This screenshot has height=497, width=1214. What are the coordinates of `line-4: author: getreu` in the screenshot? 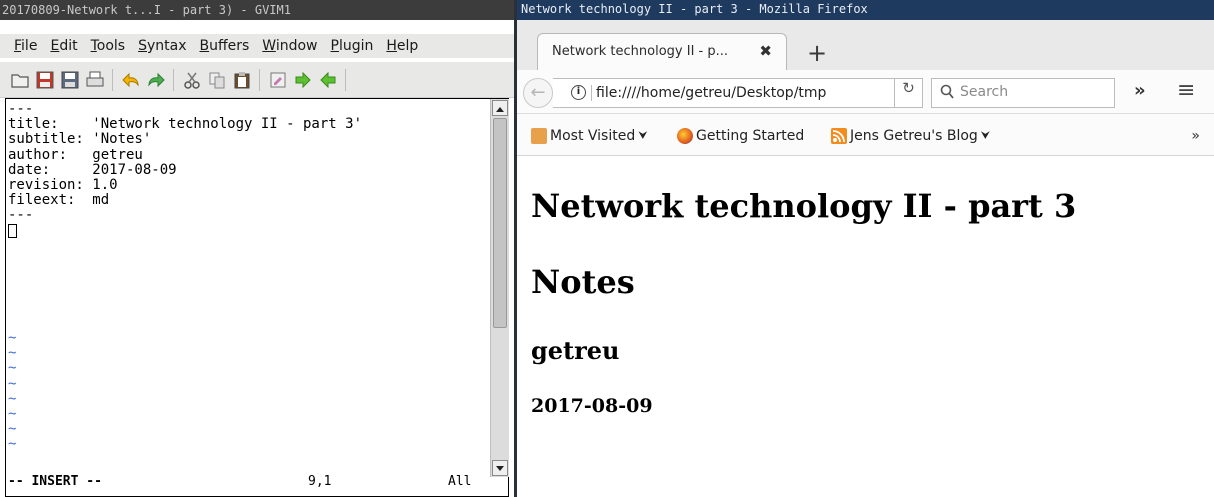 It's located at (75, 154).